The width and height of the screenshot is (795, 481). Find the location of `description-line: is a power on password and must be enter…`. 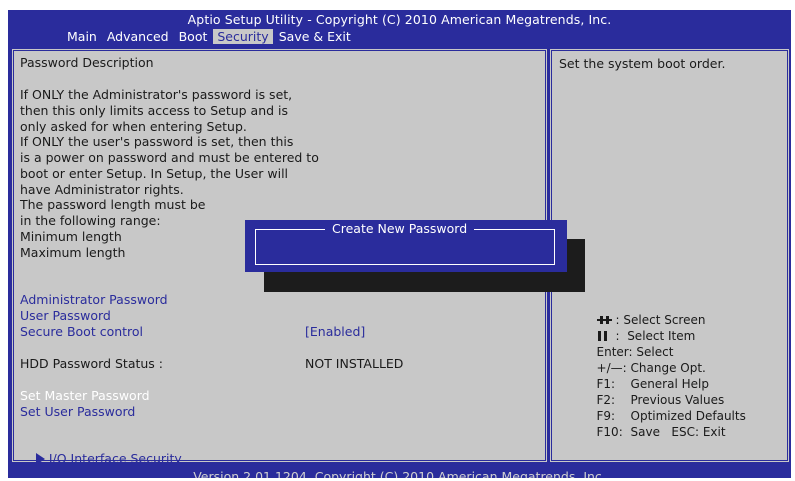

description-line: is a power on password and must be enter… is located at coordinates (169, 157).